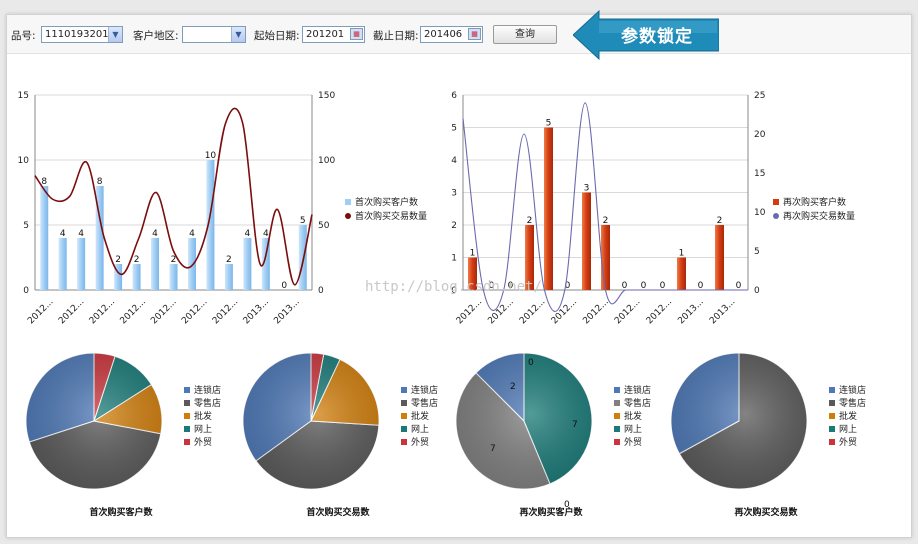  I want to click on y-right-tick-label: 20, so click(760, 135).